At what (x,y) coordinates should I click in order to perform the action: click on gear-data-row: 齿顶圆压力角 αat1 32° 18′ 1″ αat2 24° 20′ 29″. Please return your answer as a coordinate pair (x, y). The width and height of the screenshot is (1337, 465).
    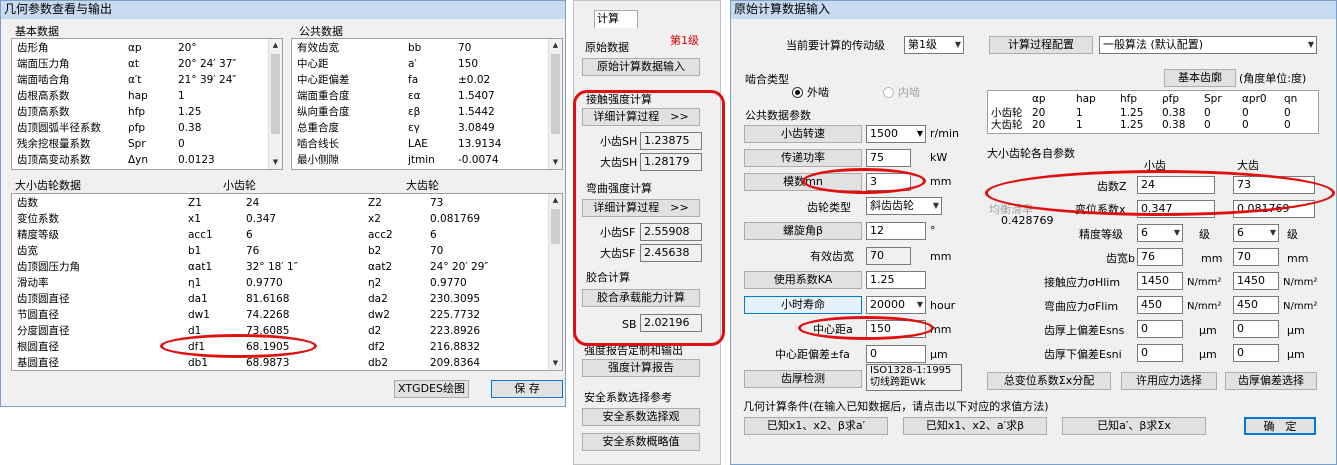
    Looking at the image, I should click on (280, 267).